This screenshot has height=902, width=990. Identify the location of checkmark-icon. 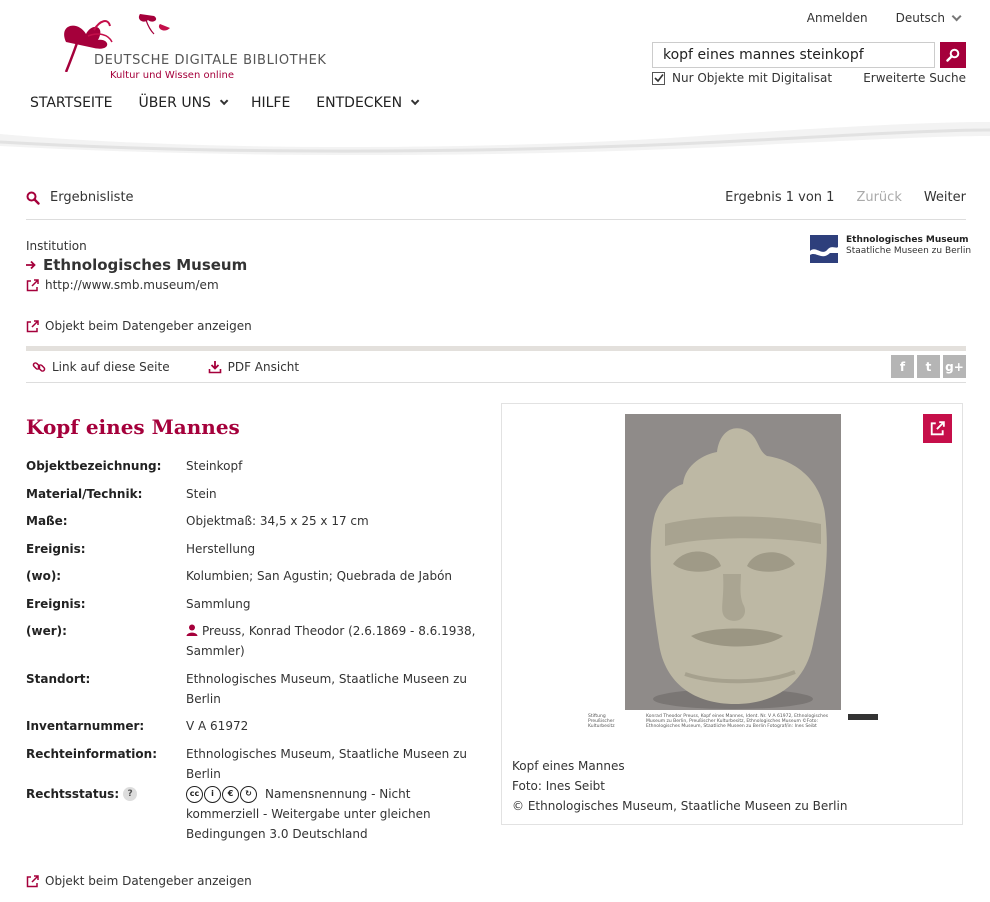
(658, 78).